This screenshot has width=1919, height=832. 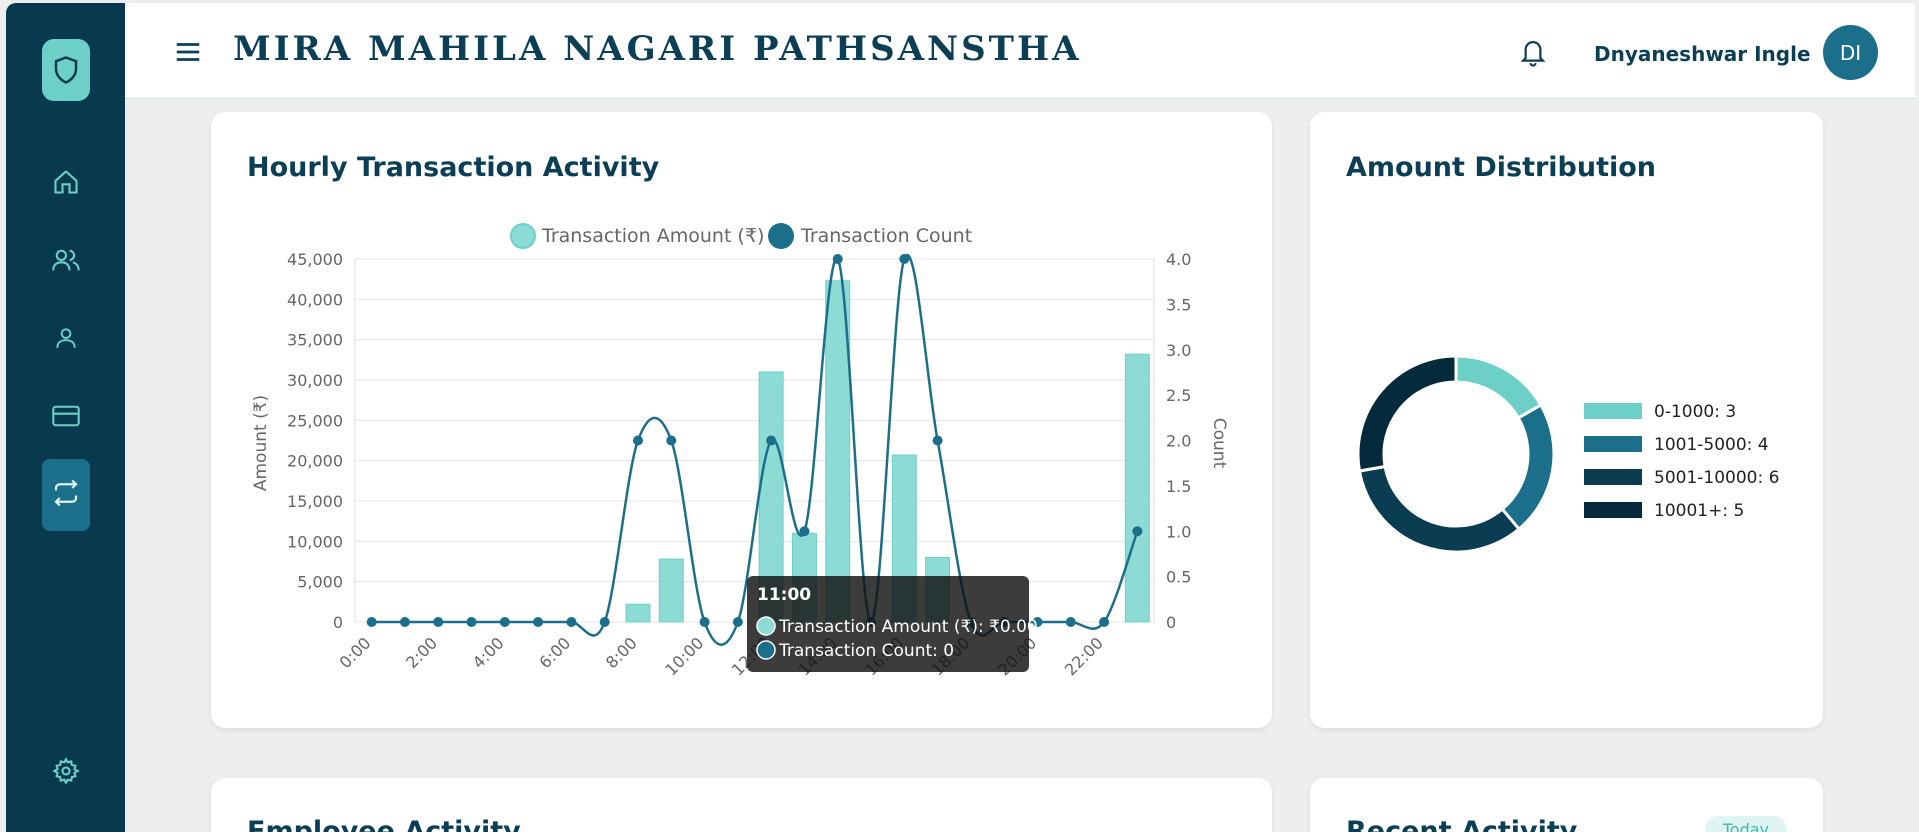 What do you see at coordinates (384, 824) in the screenshot?
I see `employee-activity-title: Employee Activity` at bounding box center [384, 824].